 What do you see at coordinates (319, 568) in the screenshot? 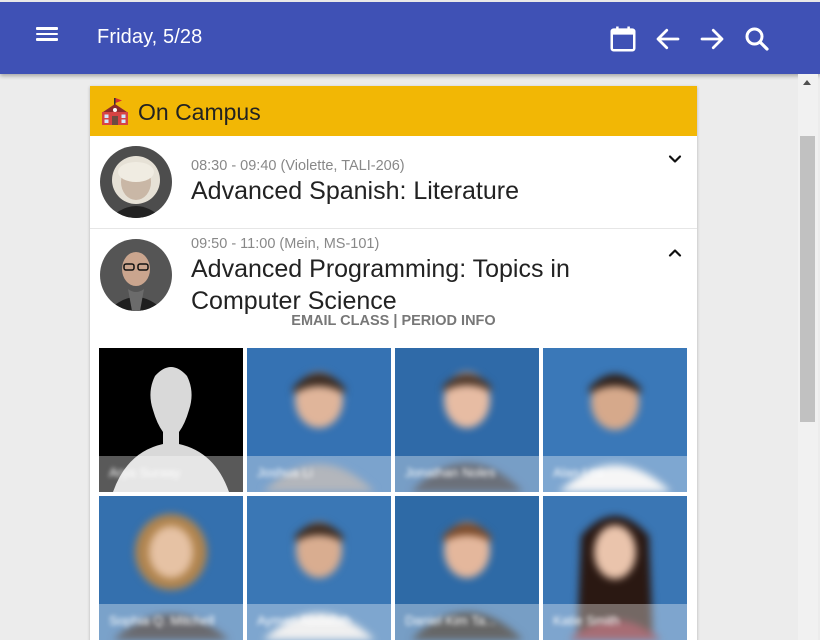
I see `student-photo: Ayman Abdallah` at bounding box center [319, 568].